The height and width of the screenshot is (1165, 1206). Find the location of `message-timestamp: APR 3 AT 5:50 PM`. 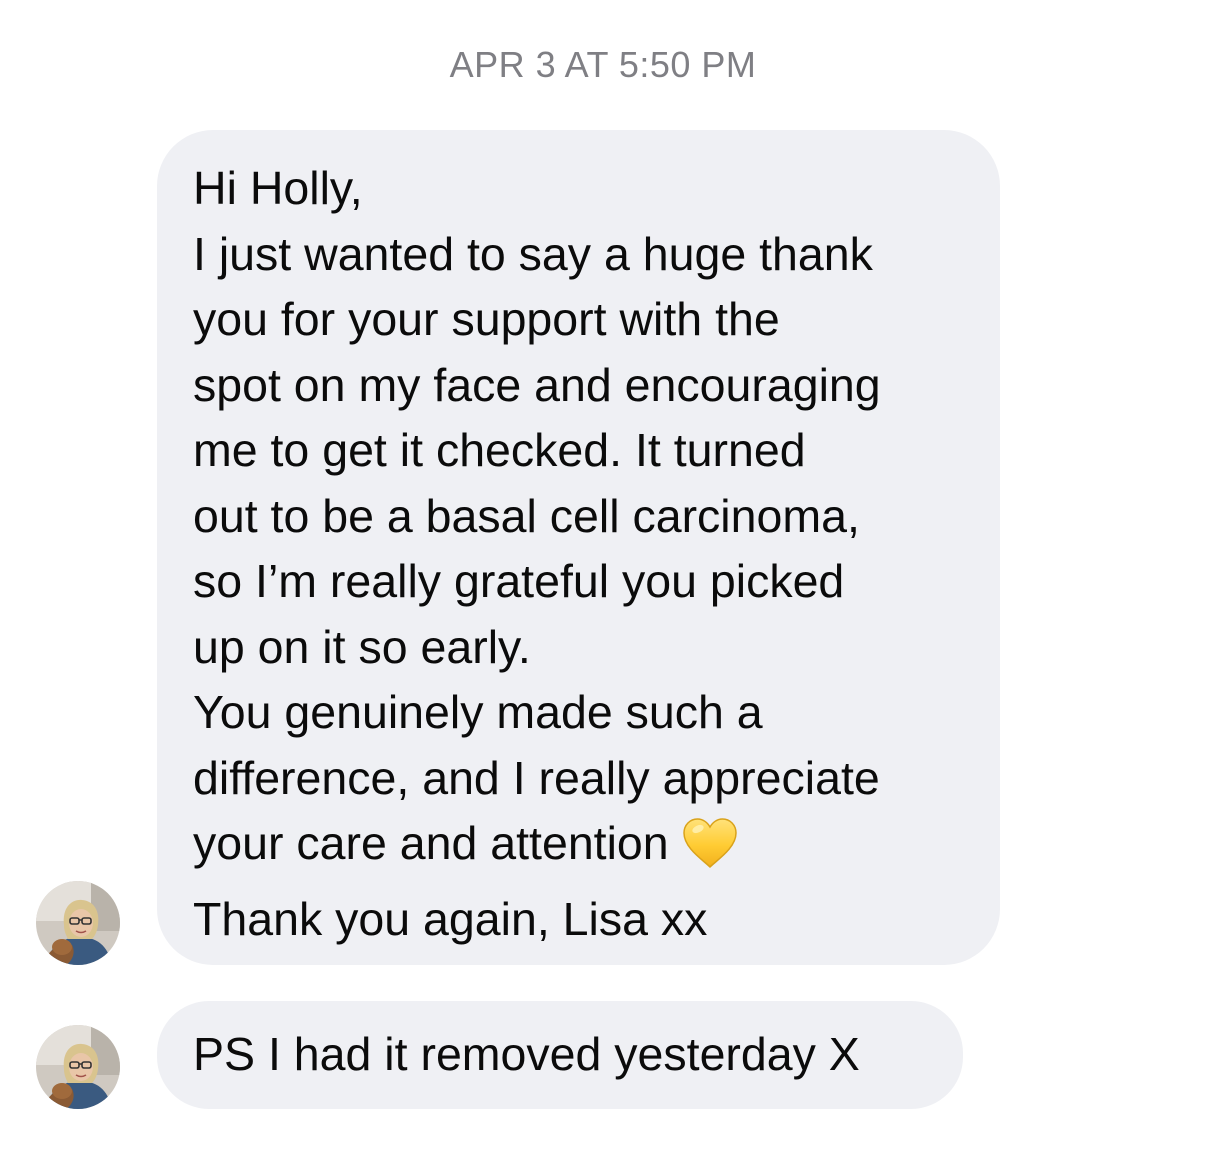

message-timestamp: APR 3 AT 5:50 PM is located at coordinates (603, 64).